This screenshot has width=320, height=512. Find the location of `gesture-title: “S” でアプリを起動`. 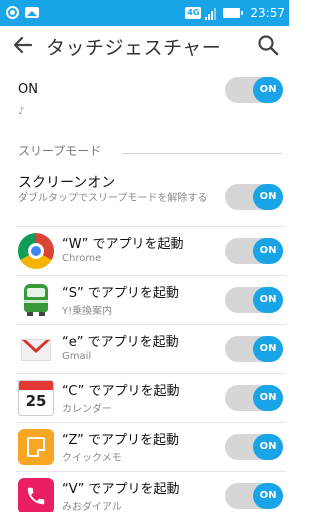

gesture-title: “S” でアプリを起動 is located at coordinates (120, 293).